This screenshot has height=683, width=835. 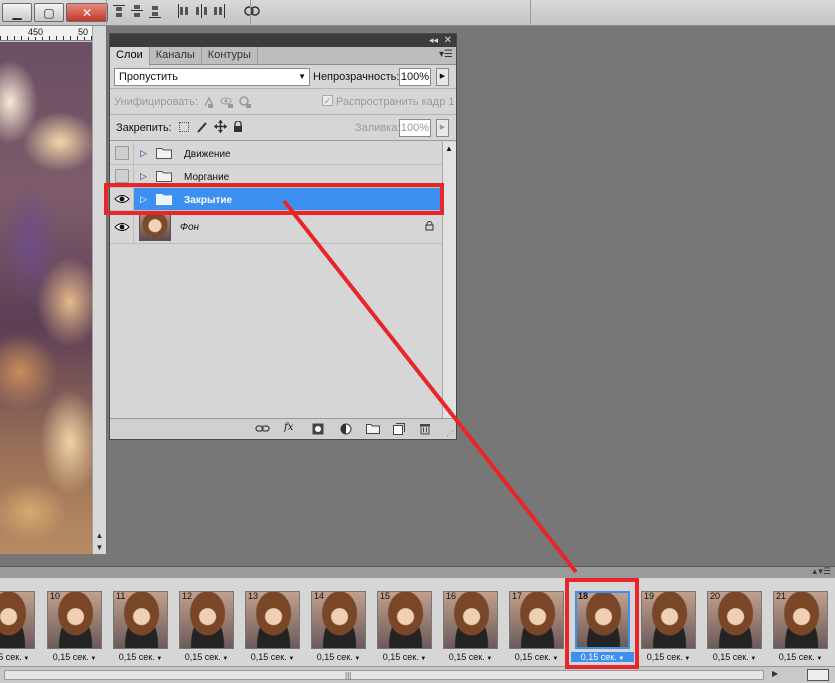 What do you see at coordinates (201, 11) in the screenshot?
I see `distribute-hcenter-icon` at bounding box center [201, 11].